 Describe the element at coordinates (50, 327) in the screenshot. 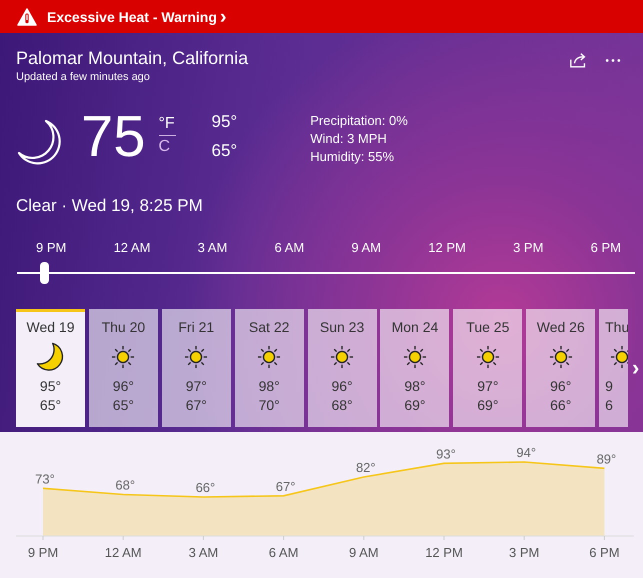

I see `day-label: Wed 19` at that location.